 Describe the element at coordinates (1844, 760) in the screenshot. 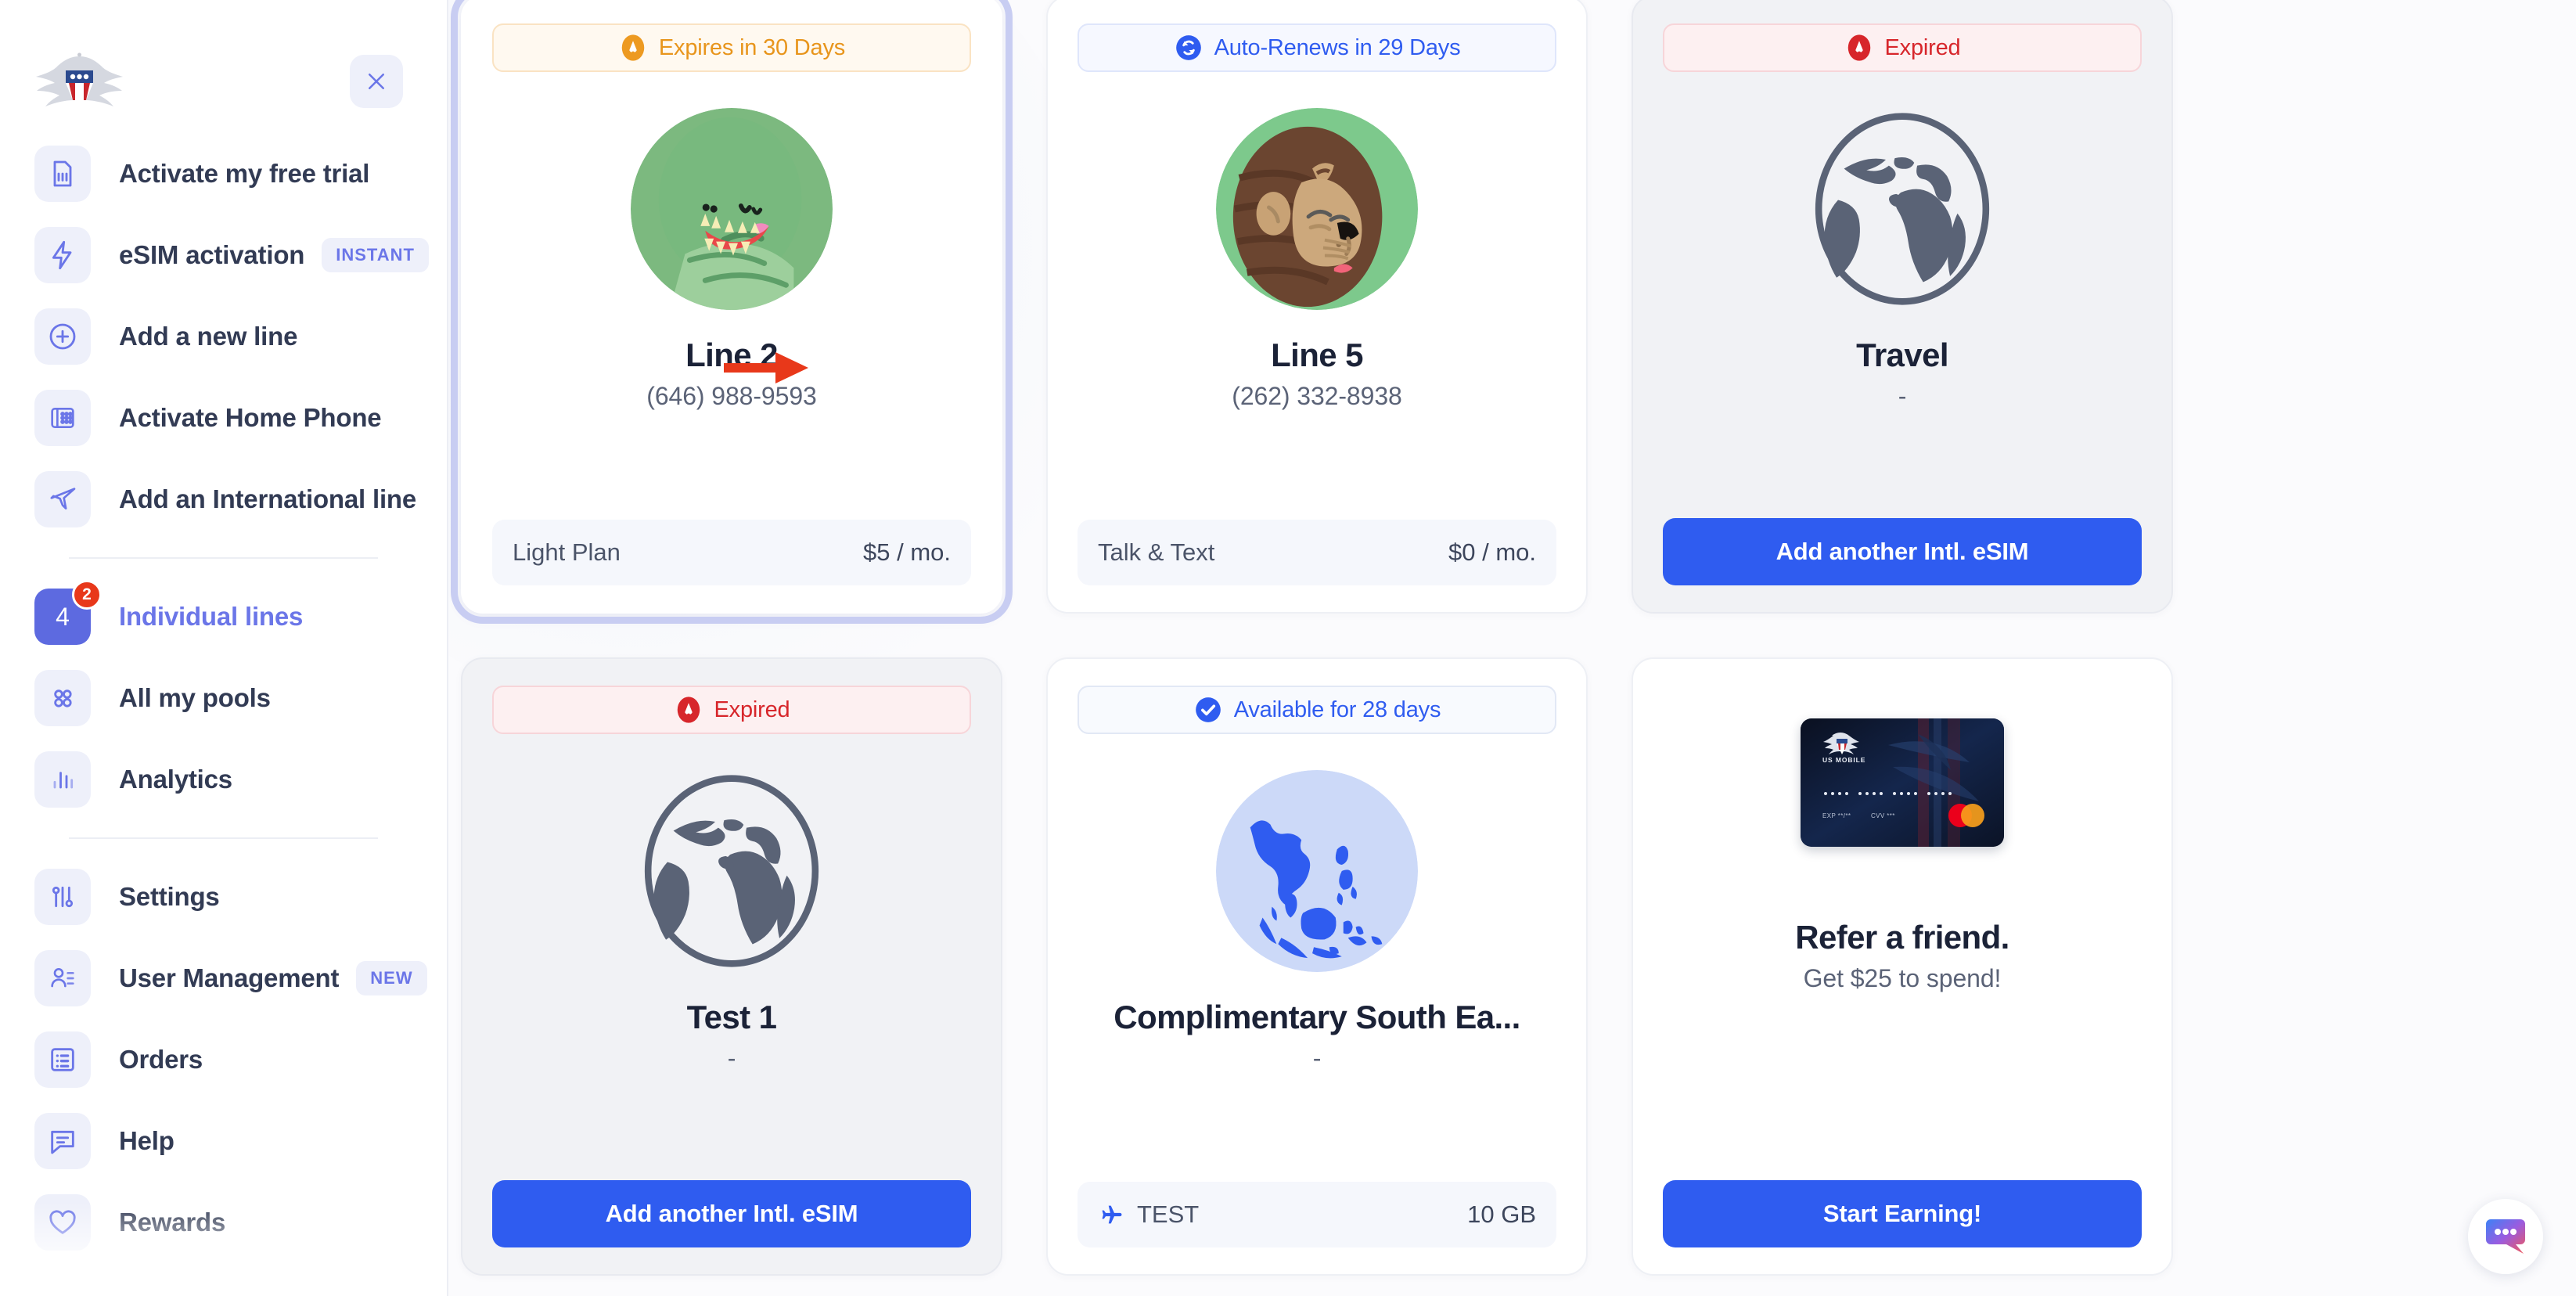

I see `svg-text: US MOBILE` at that location.